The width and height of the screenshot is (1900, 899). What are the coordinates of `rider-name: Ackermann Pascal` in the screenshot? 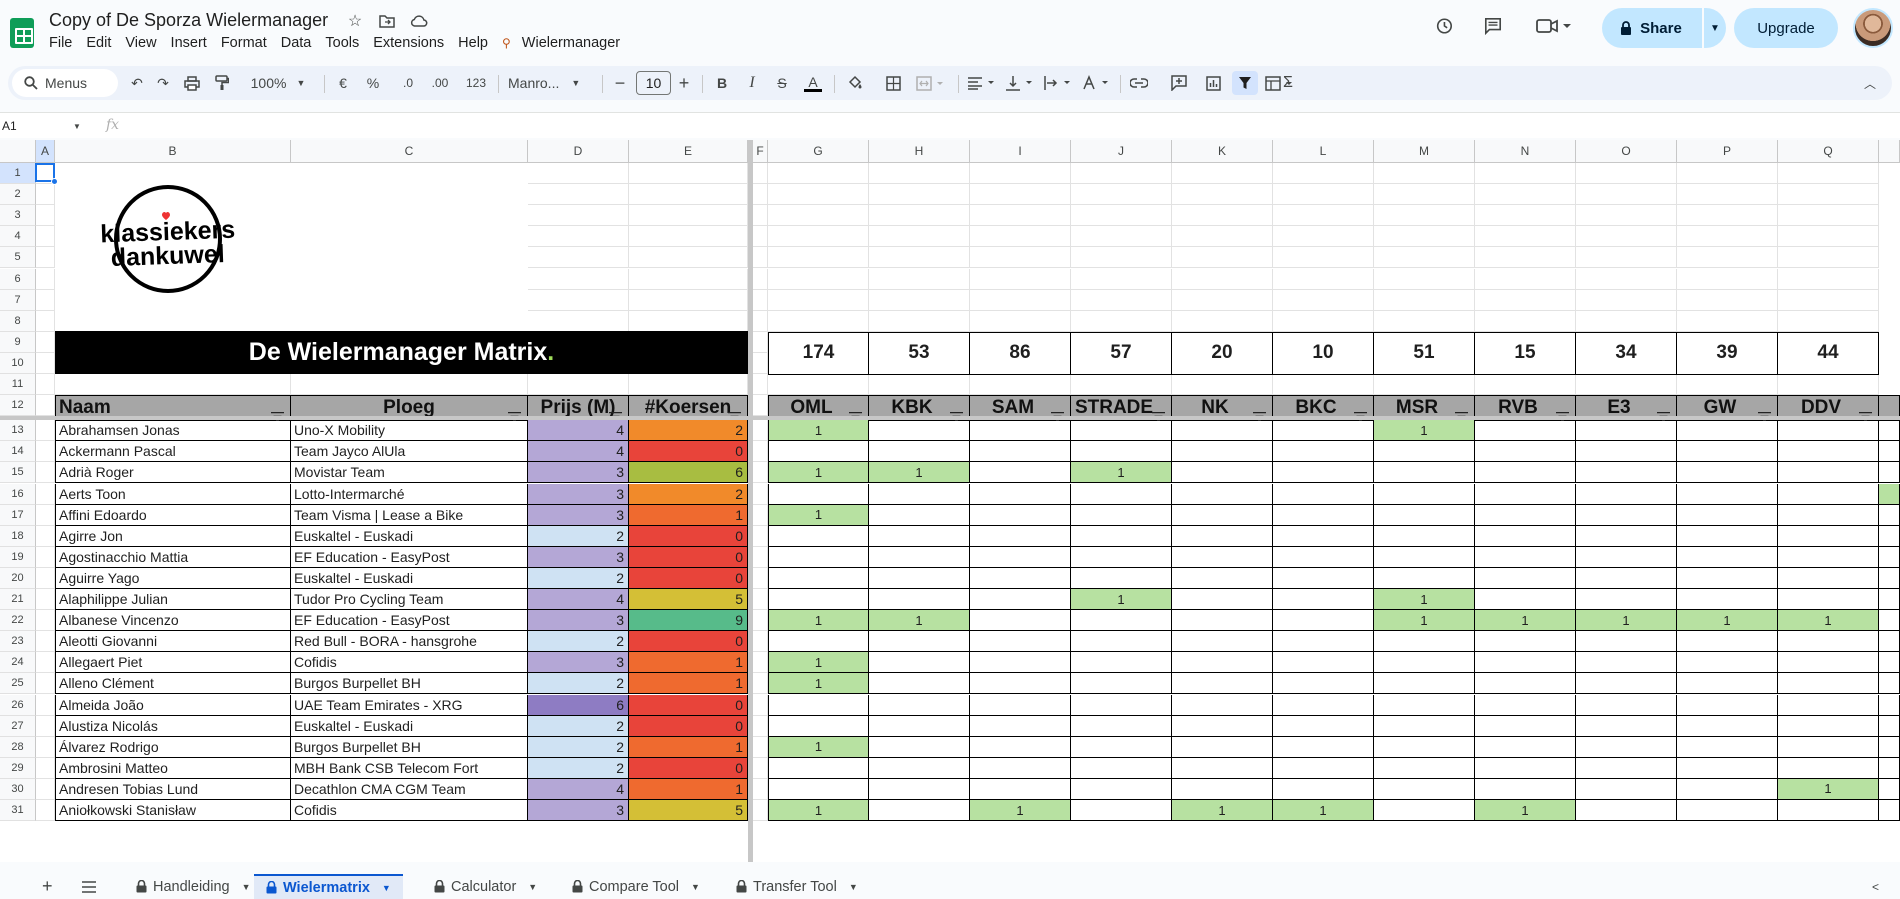 It's located at (173, 452).